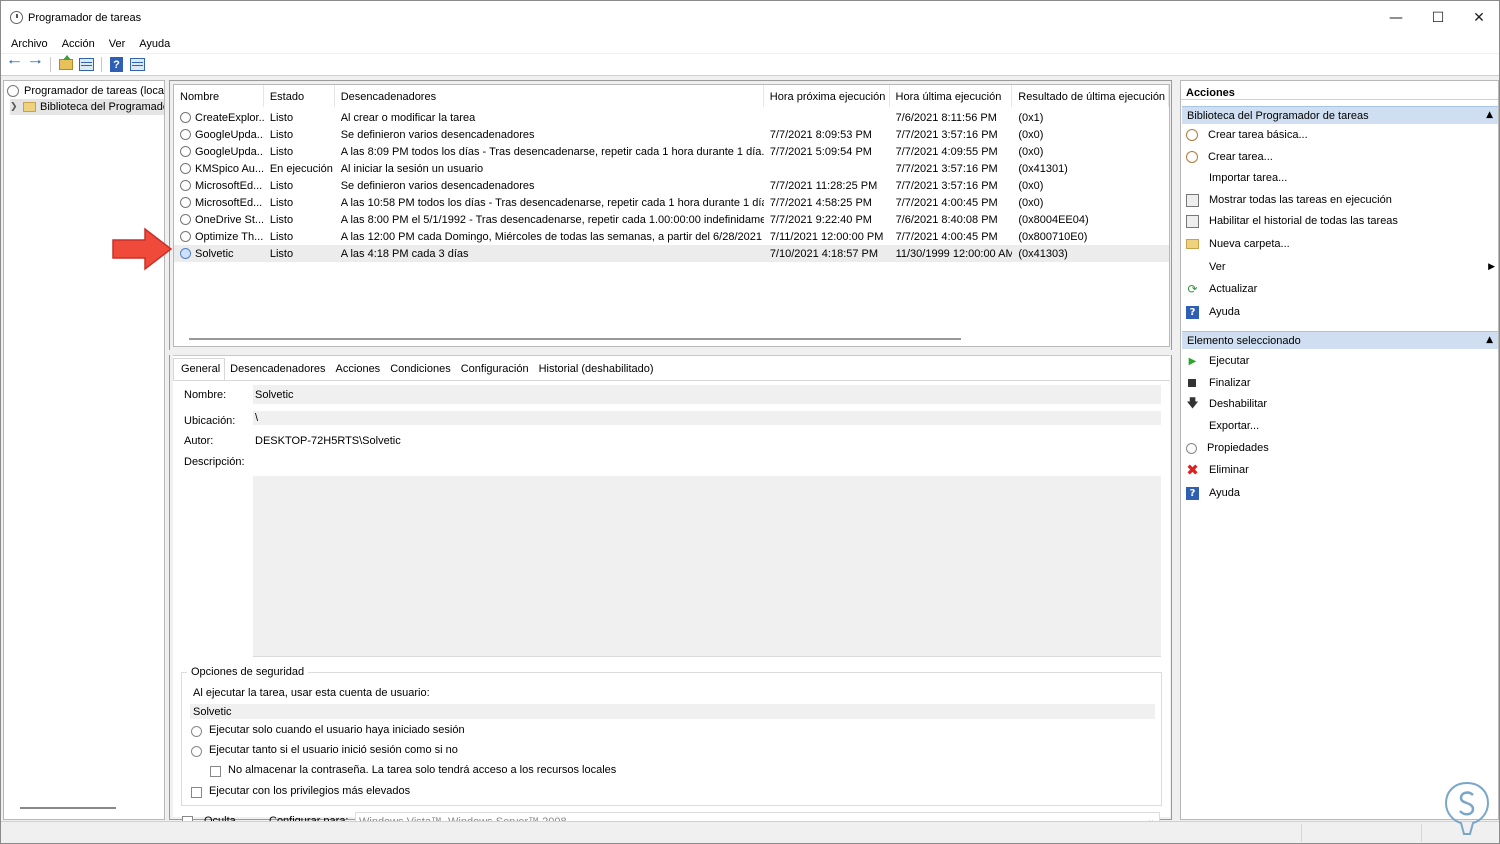  What do you see at coordinates (196, 792) in the screenshot?
I see `highest-privileges-checkbox` at bounding box center [196, 792].